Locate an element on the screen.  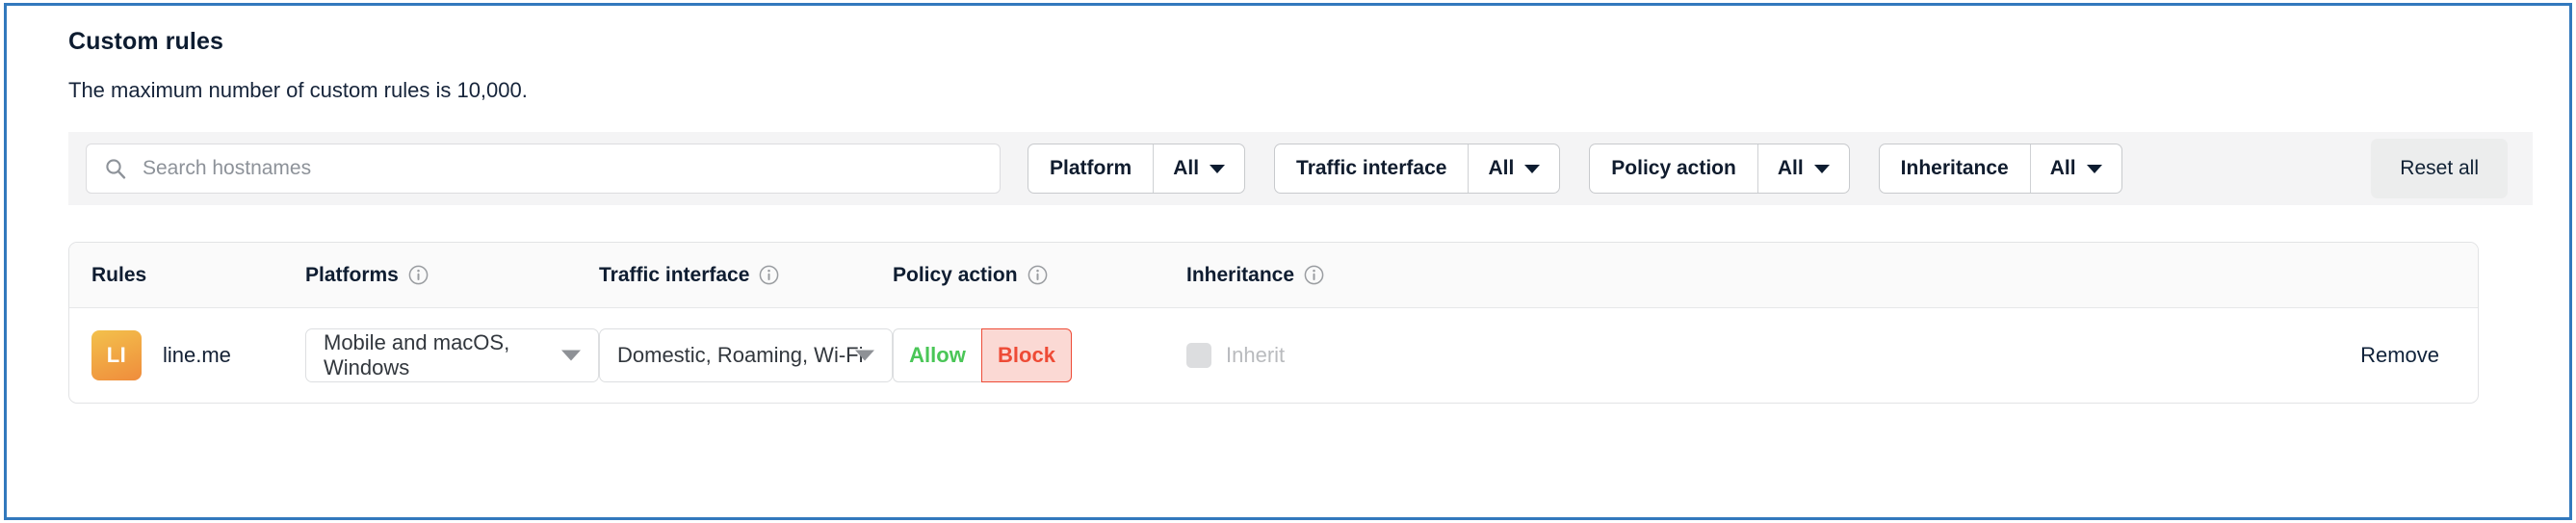
filter-policy-action-label: Policy action is located at coordinates (1673, 168).